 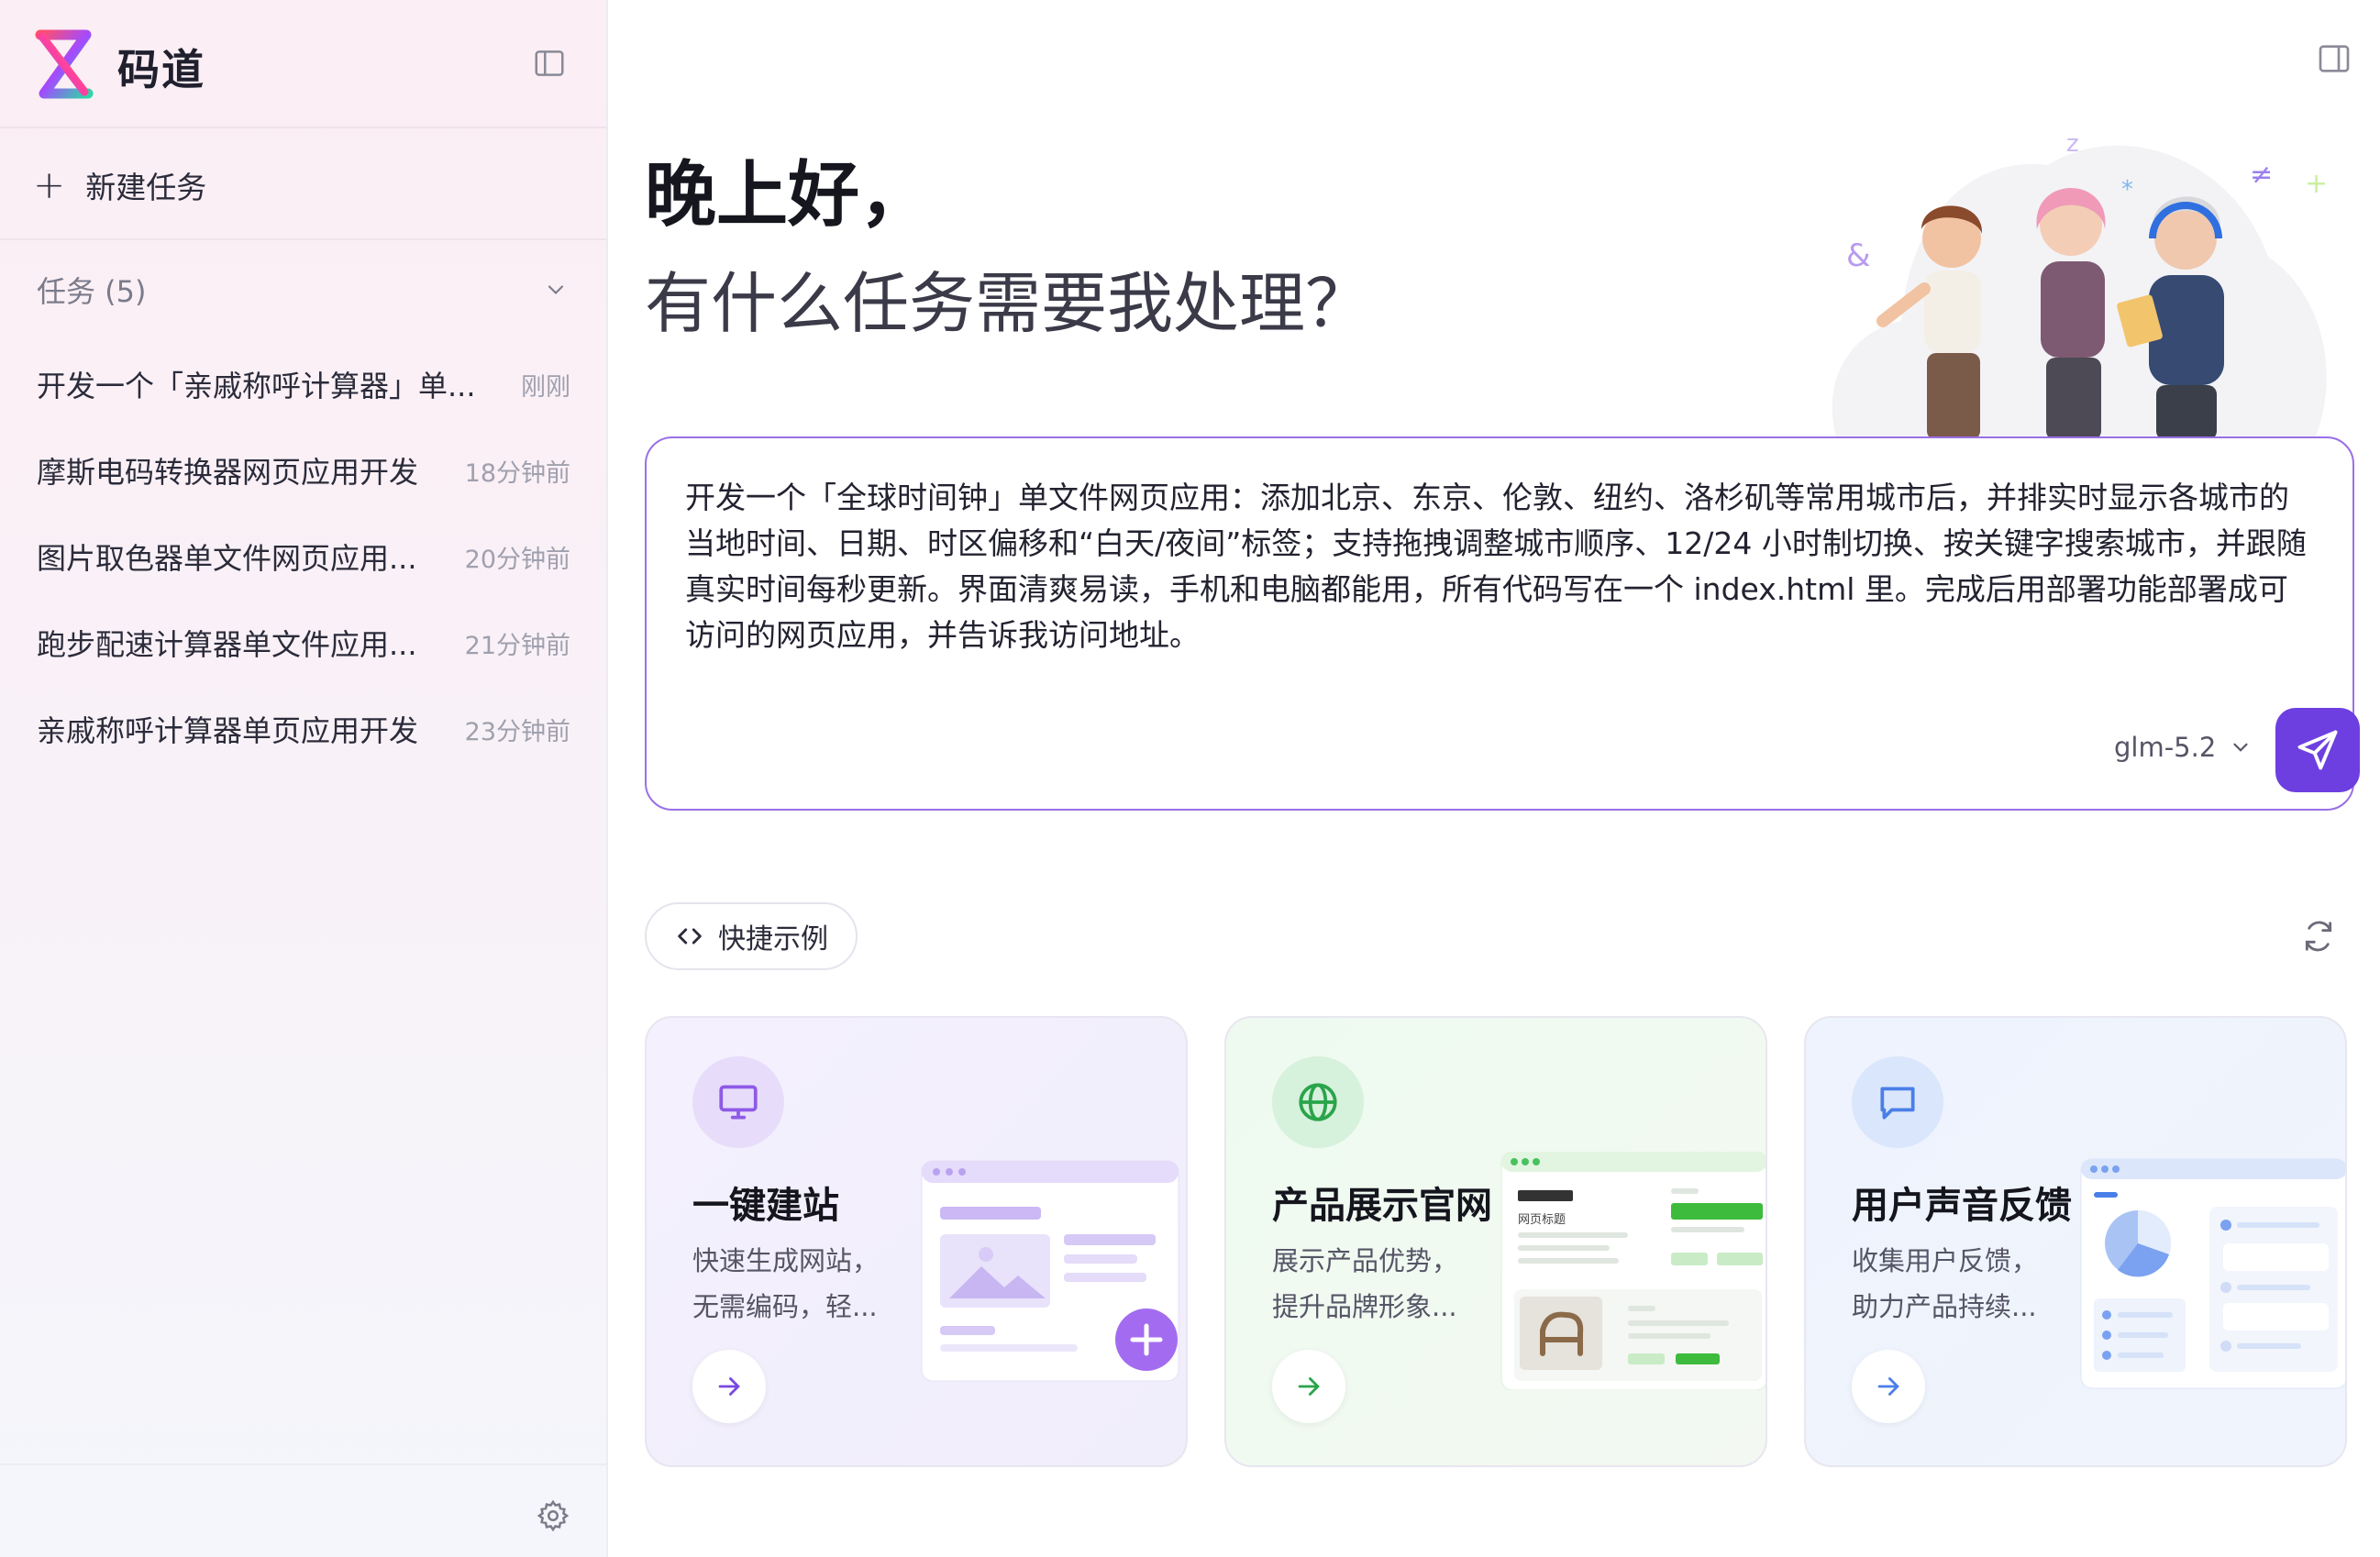 I want to click on new-task-button: + 新建任务, so click(x=119, y=185).